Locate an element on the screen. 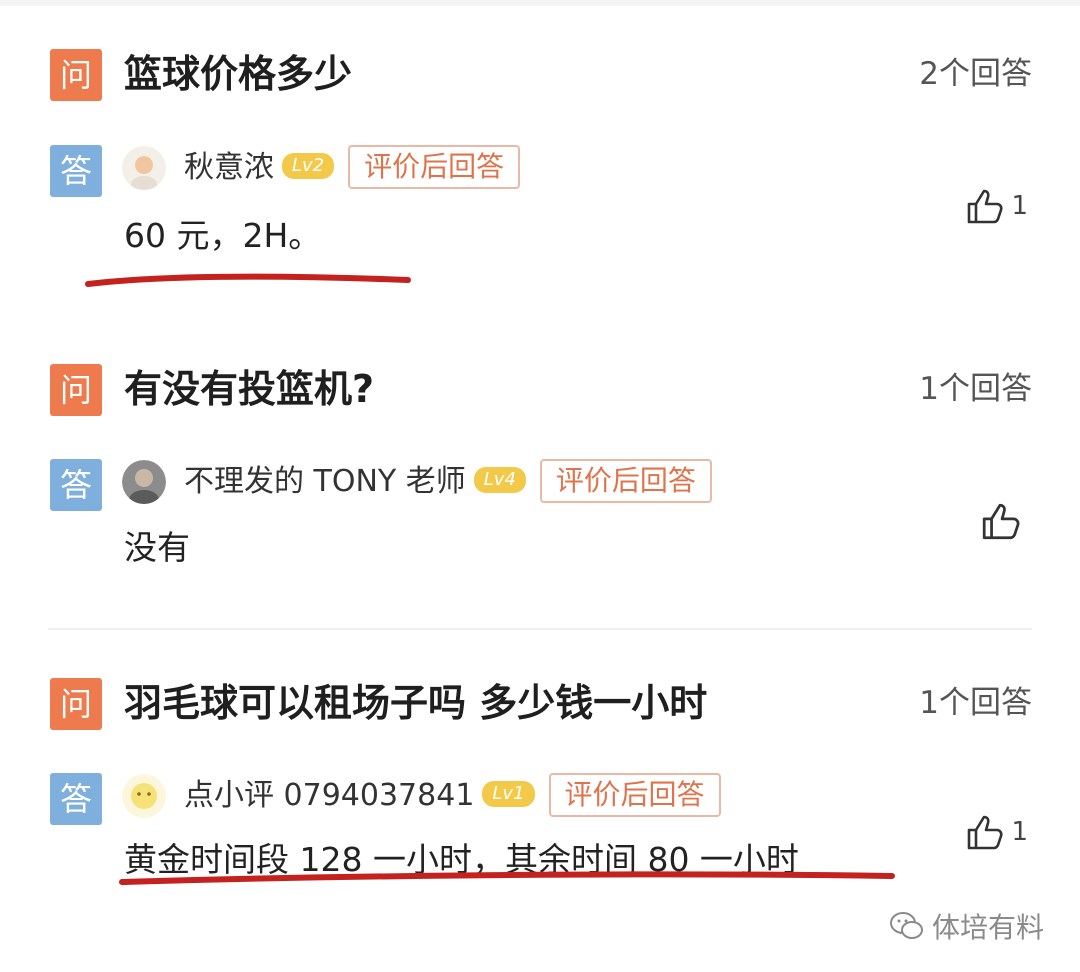  answer-user: 点小评 0794037841 Lv1 评价后回答 is located at coordinates (452, 795).